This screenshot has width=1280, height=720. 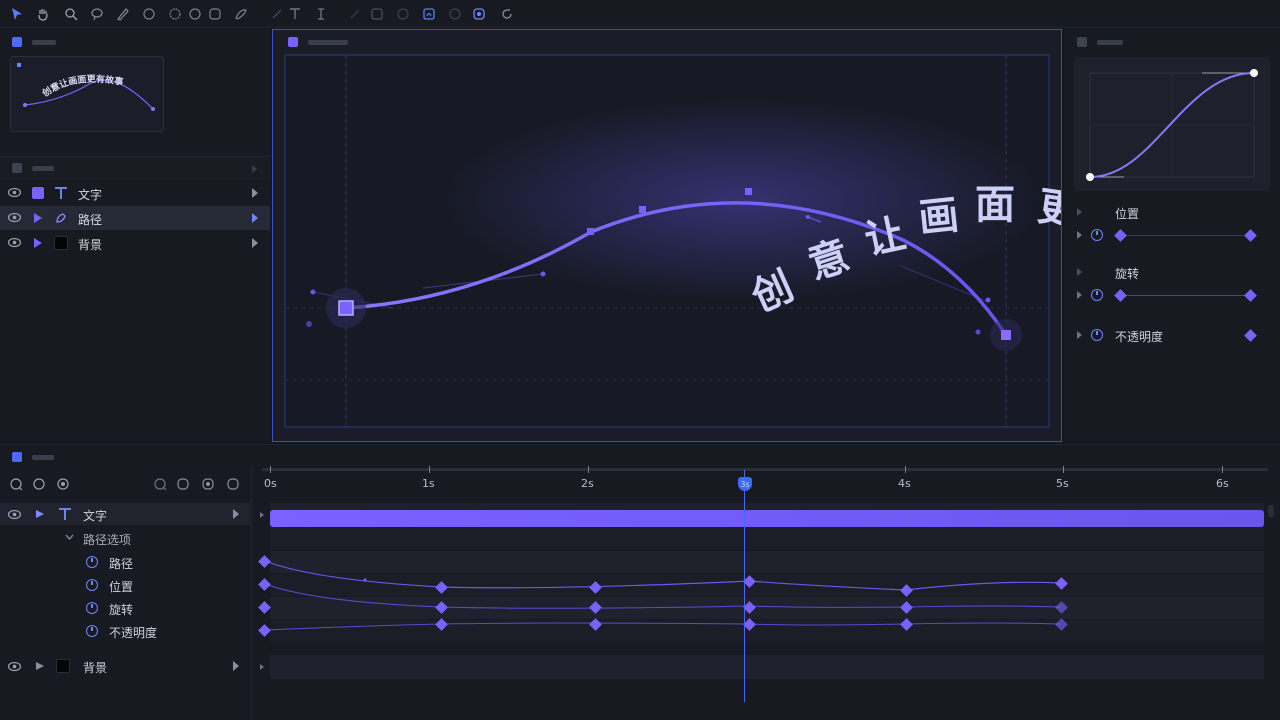 I want to click on svg-text: 创意让画面更有故事, so click(x=81, y=86).